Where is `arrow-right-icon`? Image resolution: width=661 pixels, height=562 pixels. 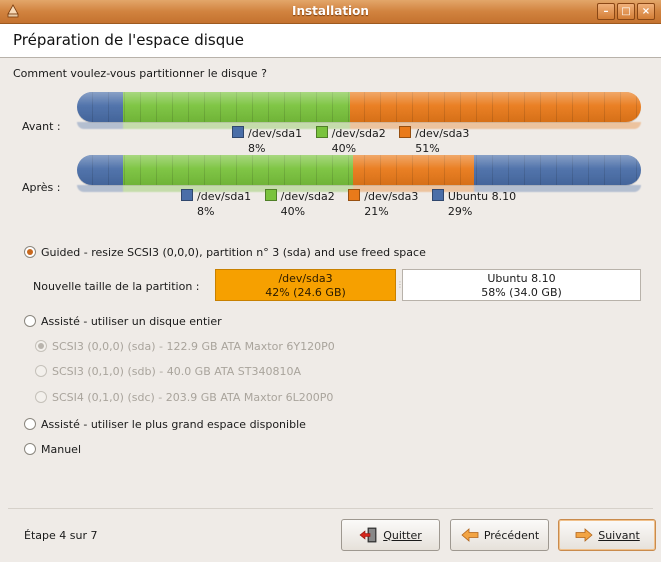
arrow-right-icon is located at coordinates (584, 535).